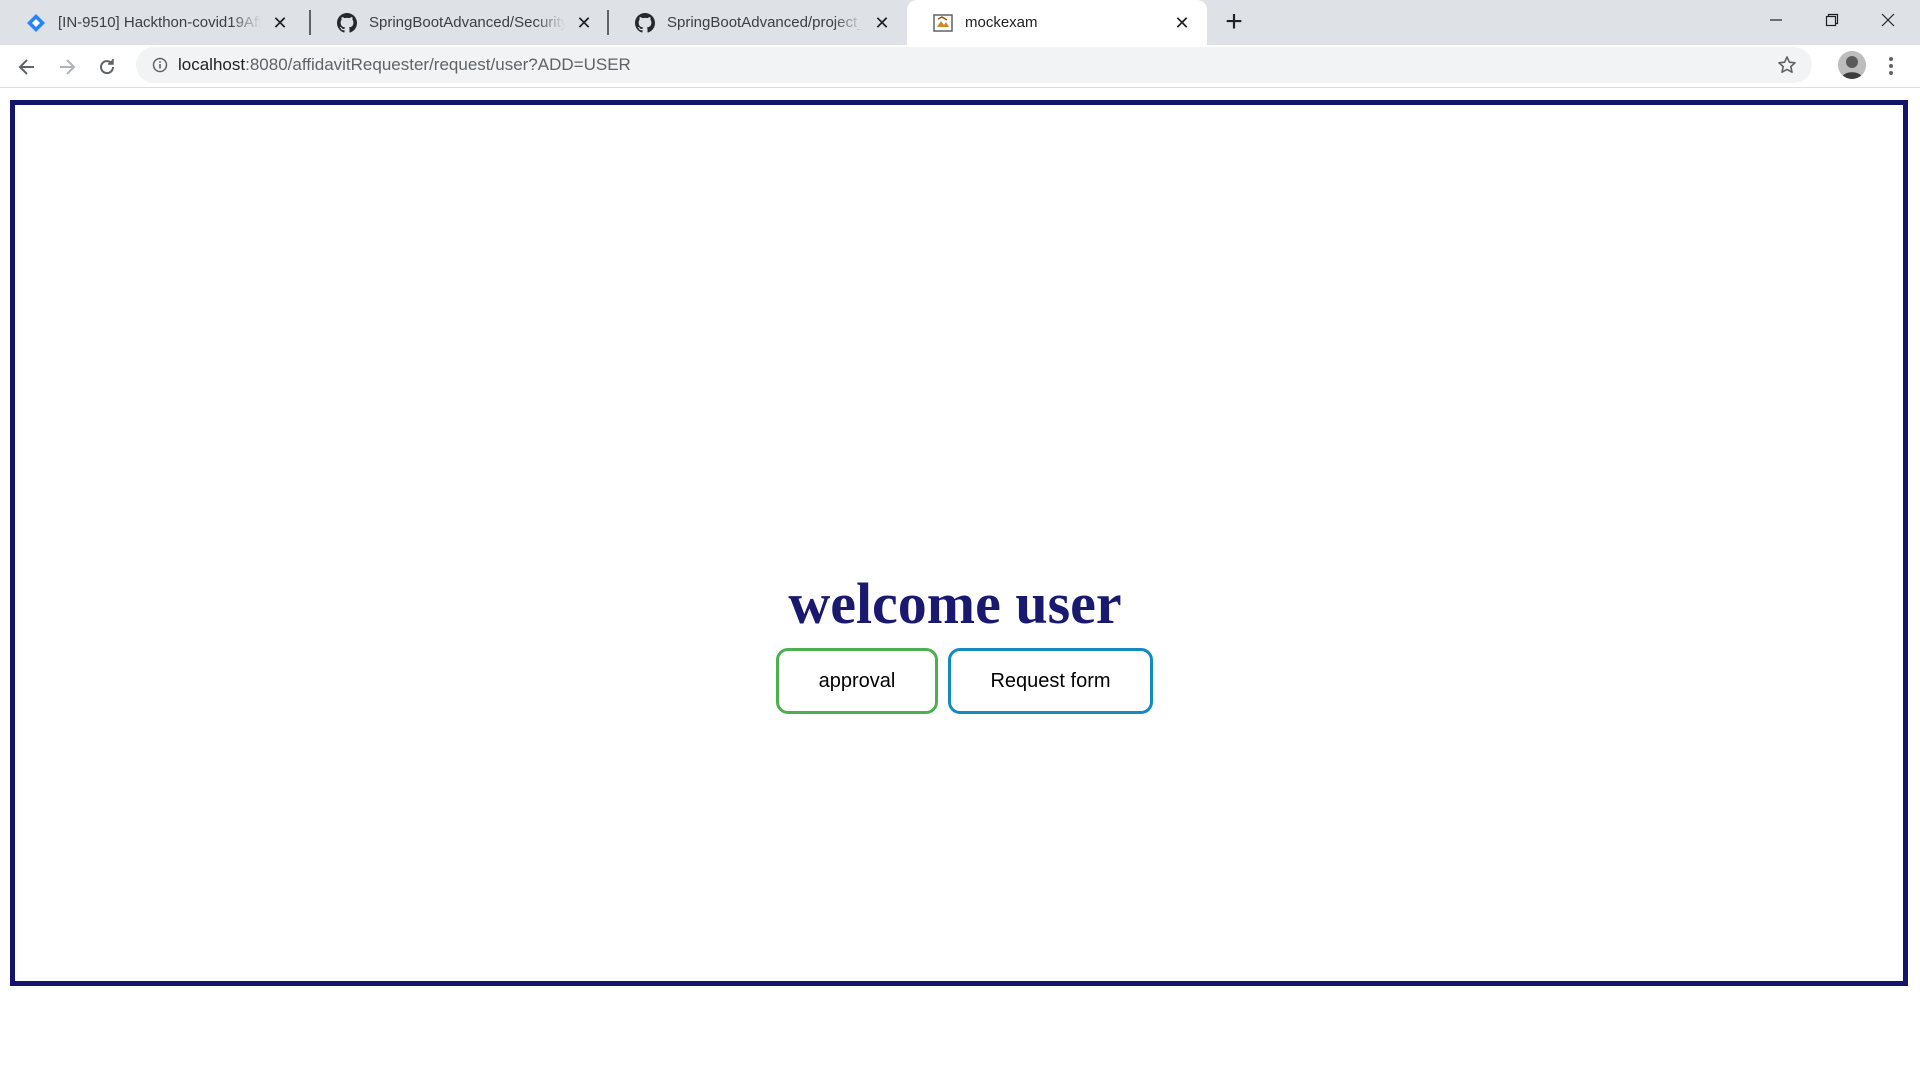  I want to click on arrow-left-icon, so click(26, 67).